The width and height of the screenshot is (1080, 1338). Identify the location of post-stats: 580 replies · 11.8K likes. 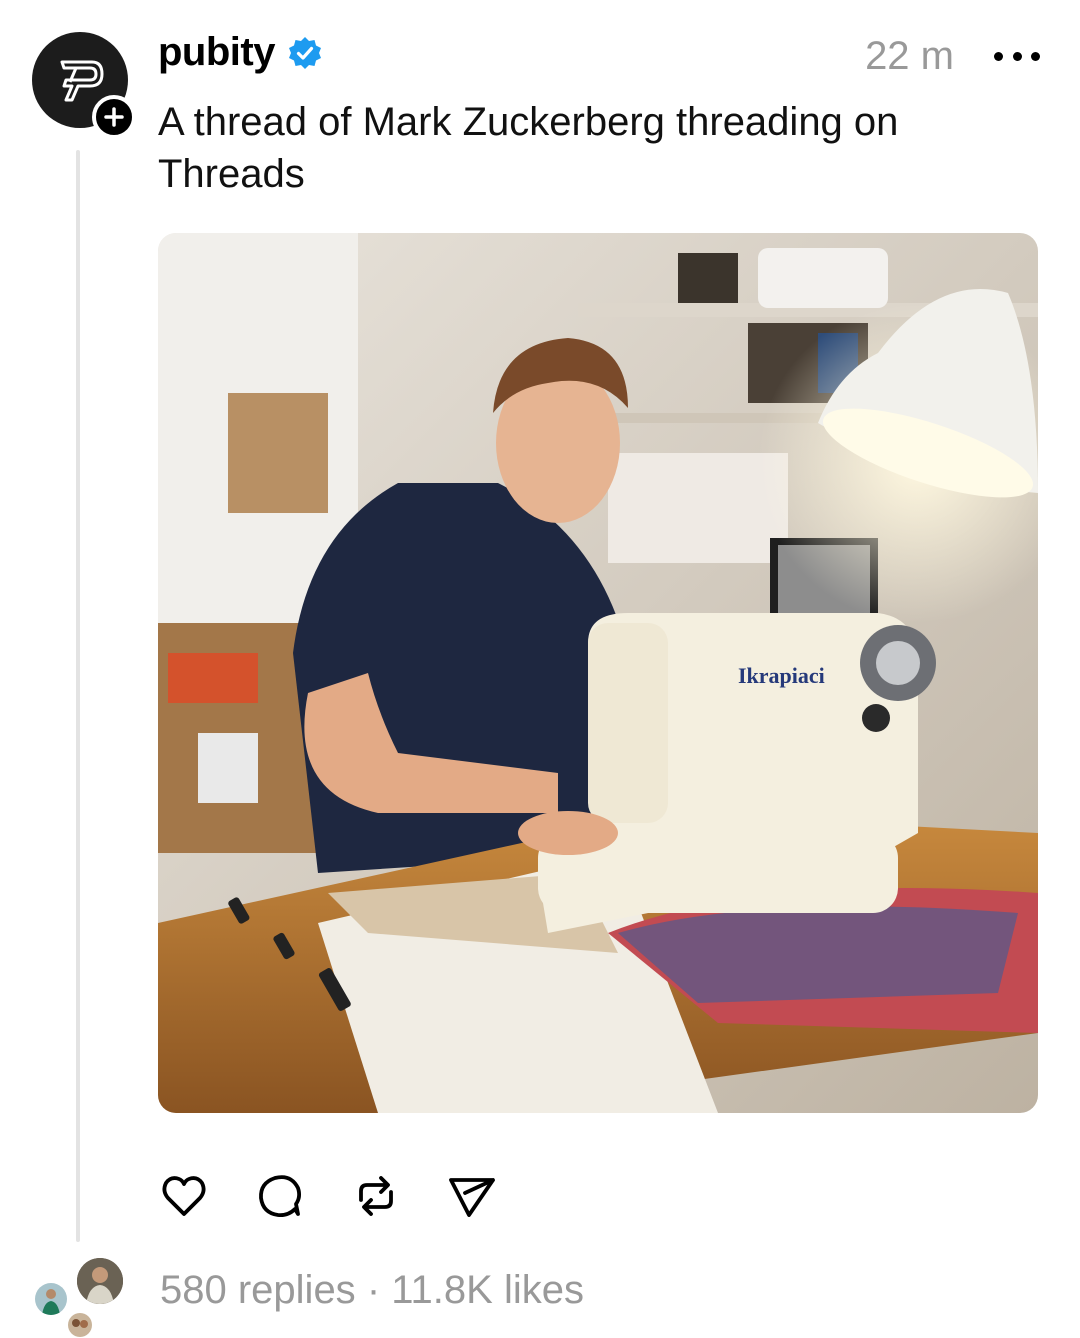
(372, 1290).